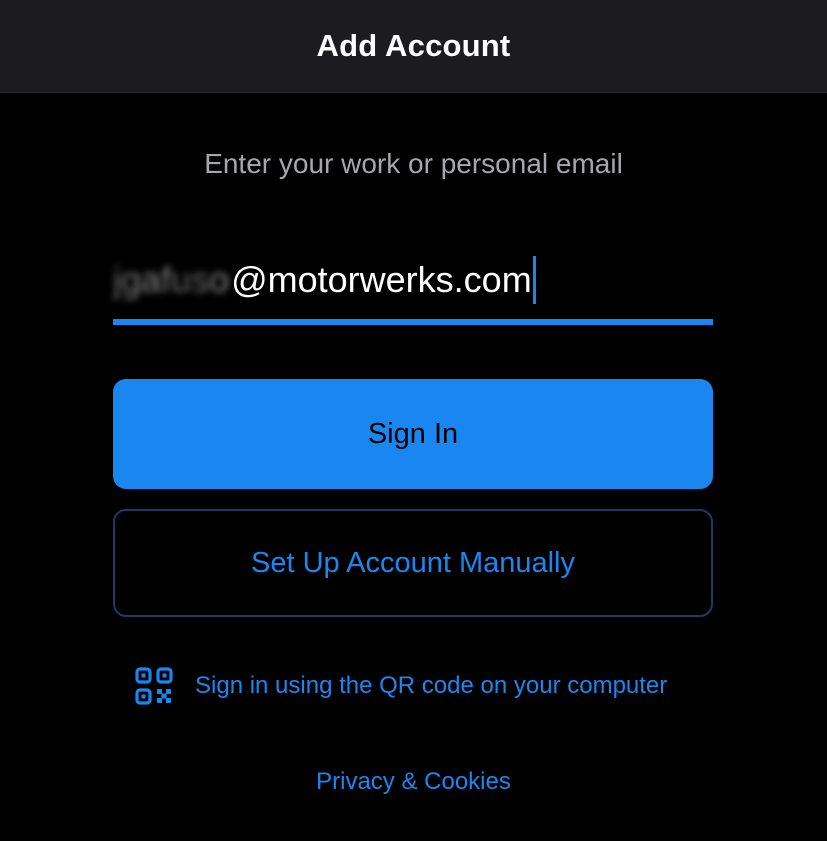 This screenshot has width=827, height=841. I want to click on text-caret, so click(534, 279).